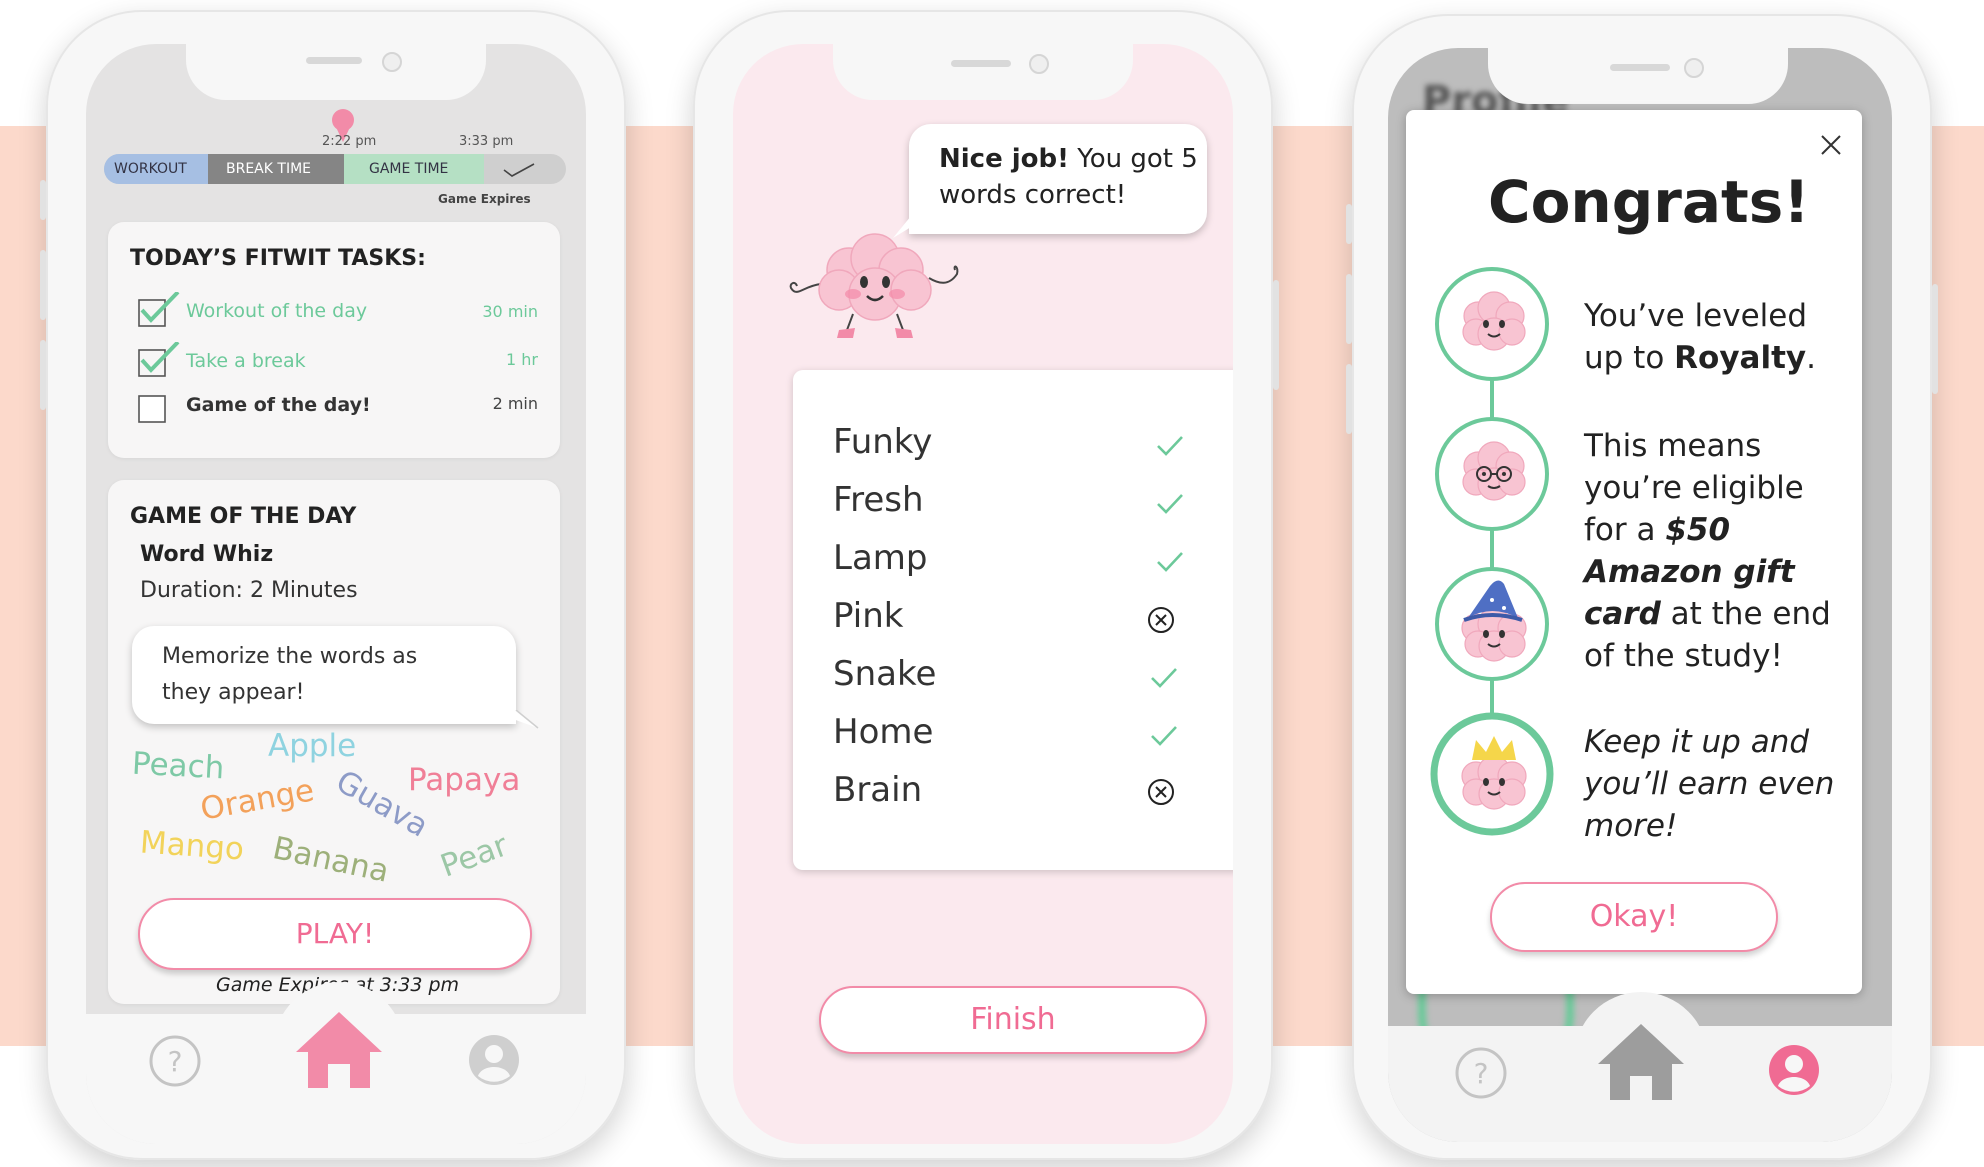 The image size is (1984, 1167). What do you see at coordinates (312, 746) in the screenshot?
I see `word-apple: Apple` at bounding box center [312, 746].